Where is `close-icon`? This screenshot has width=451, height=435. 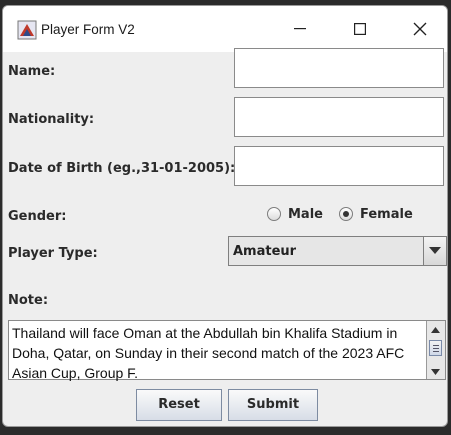 close-icon is located at coordinates (420, 29).